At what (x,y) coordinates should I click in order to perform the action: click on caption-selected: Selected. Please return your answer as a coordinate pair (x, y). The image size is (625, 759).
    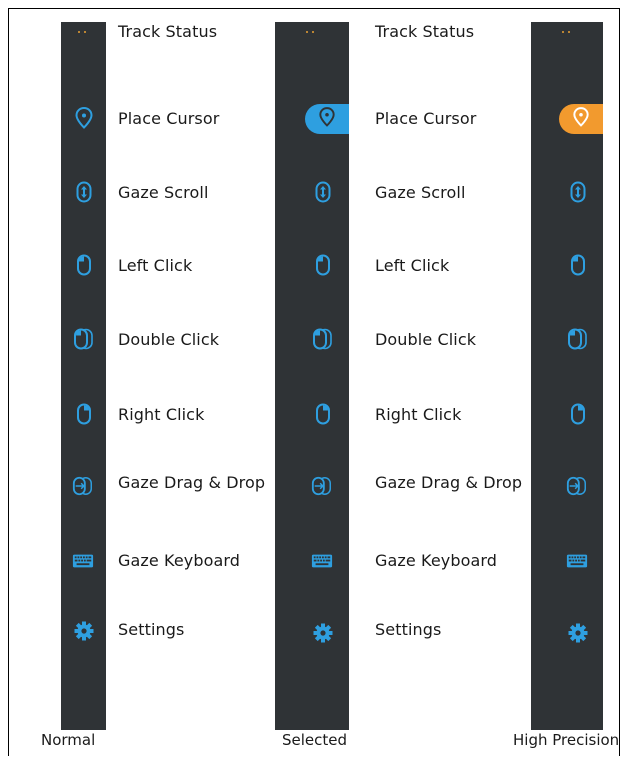
    Looking at the image, I should click on (315, 740).